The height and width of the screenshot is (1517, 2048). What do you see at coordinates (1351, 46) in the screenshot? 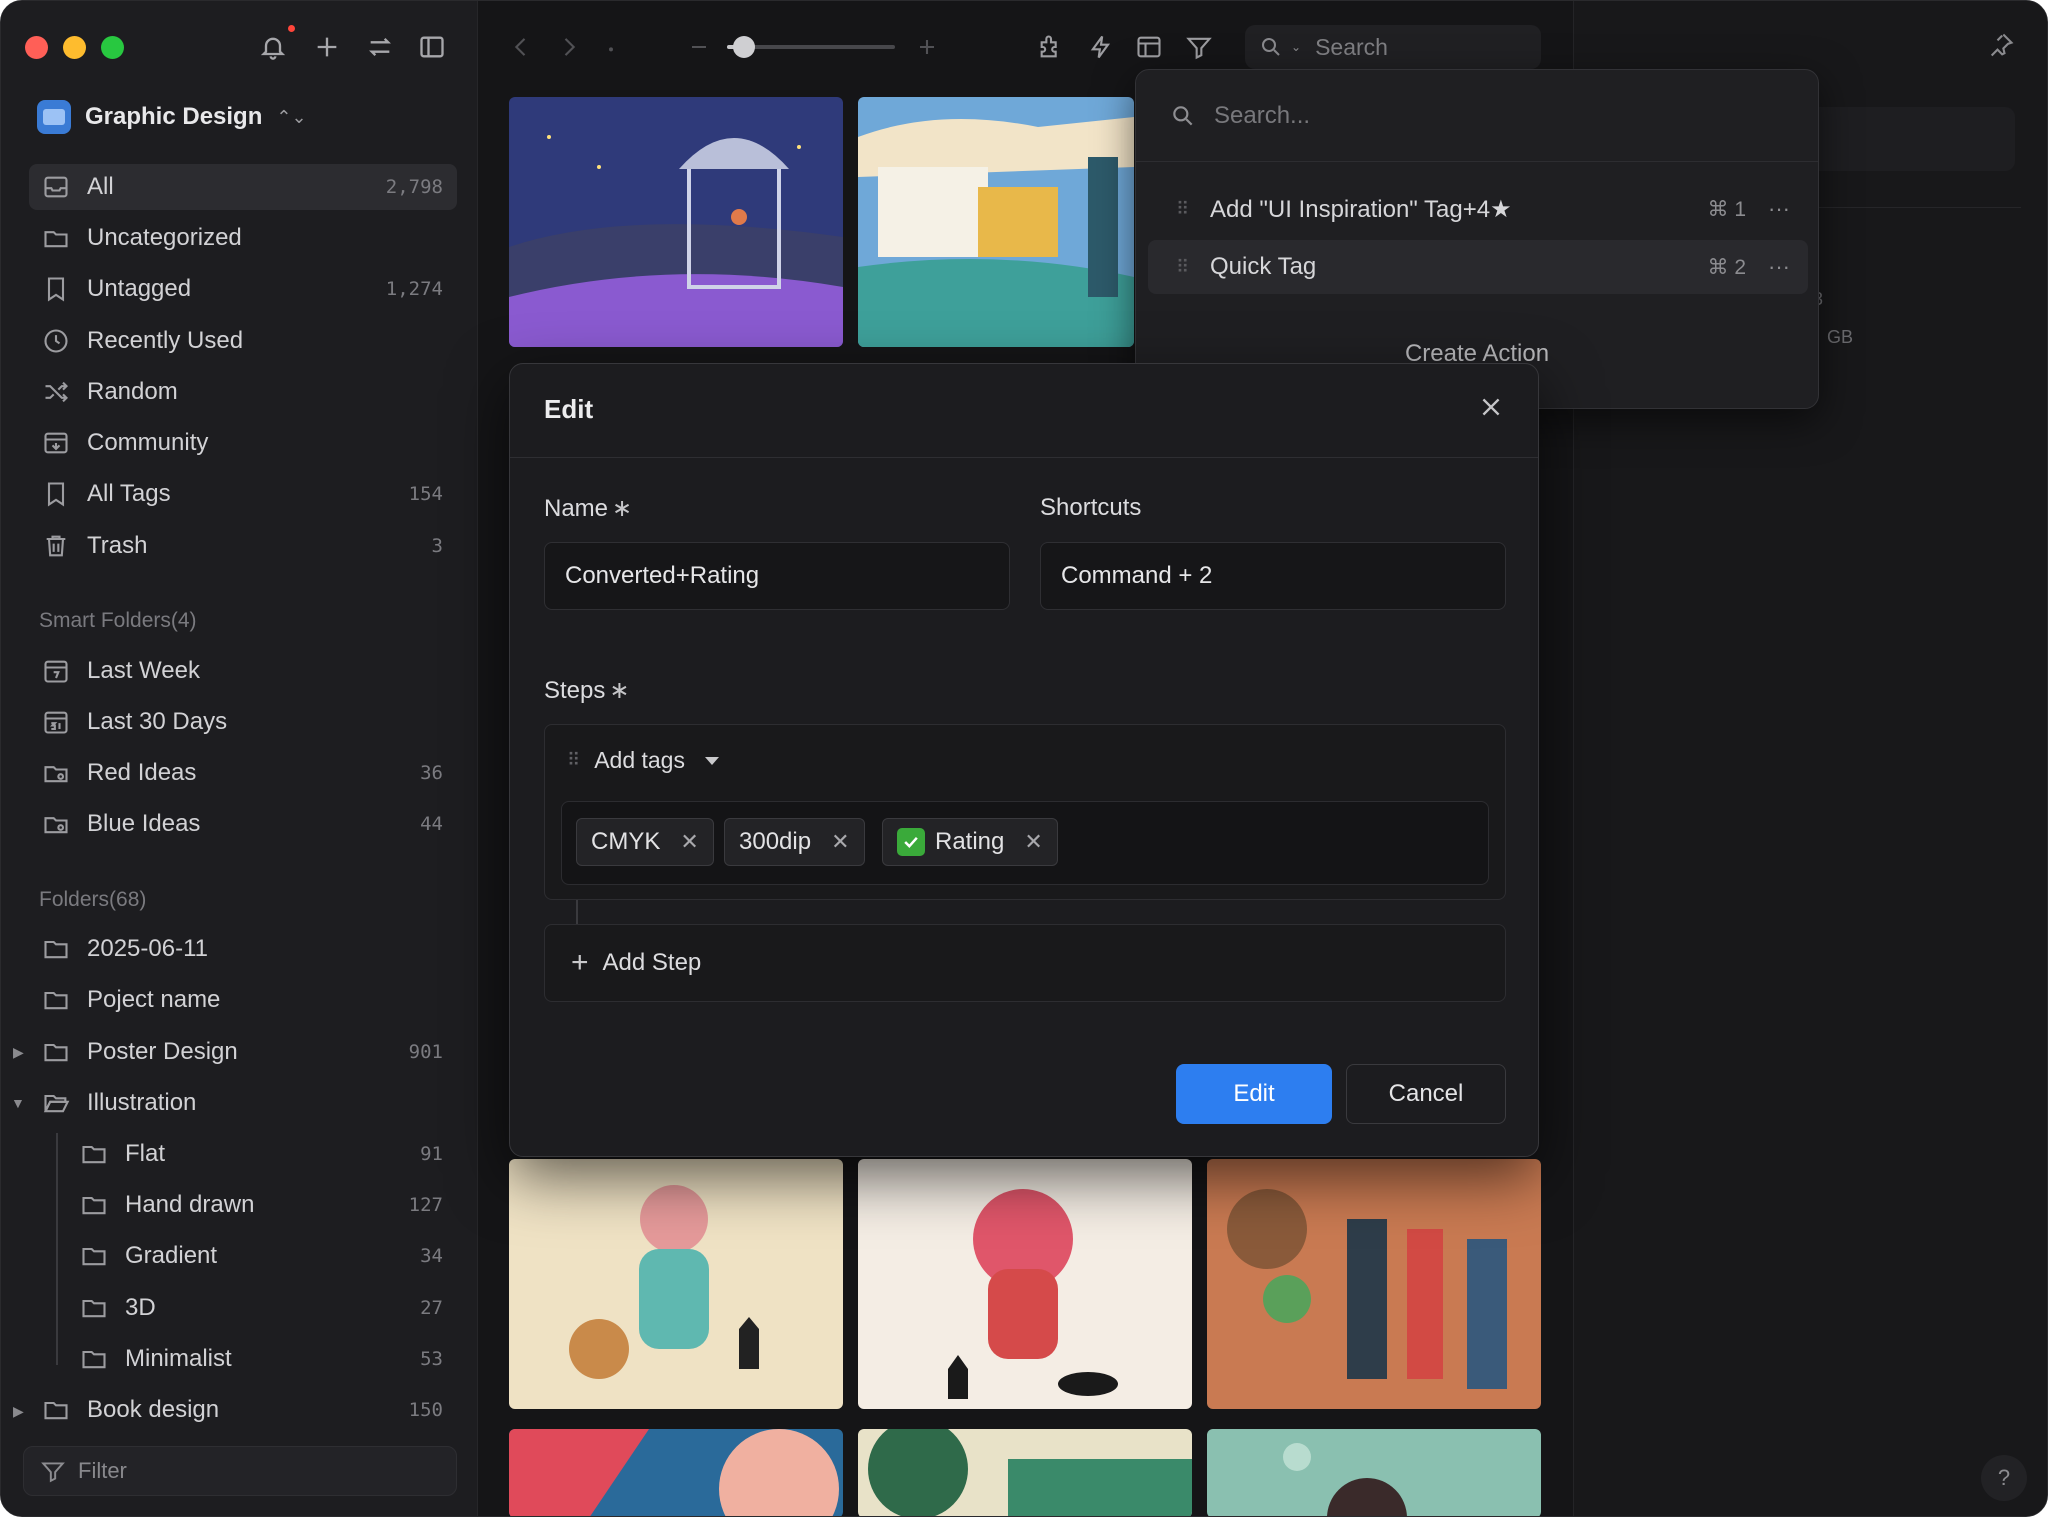
I see `toolbar-search-placeholder: Search` at bounding box center [1351, 46].